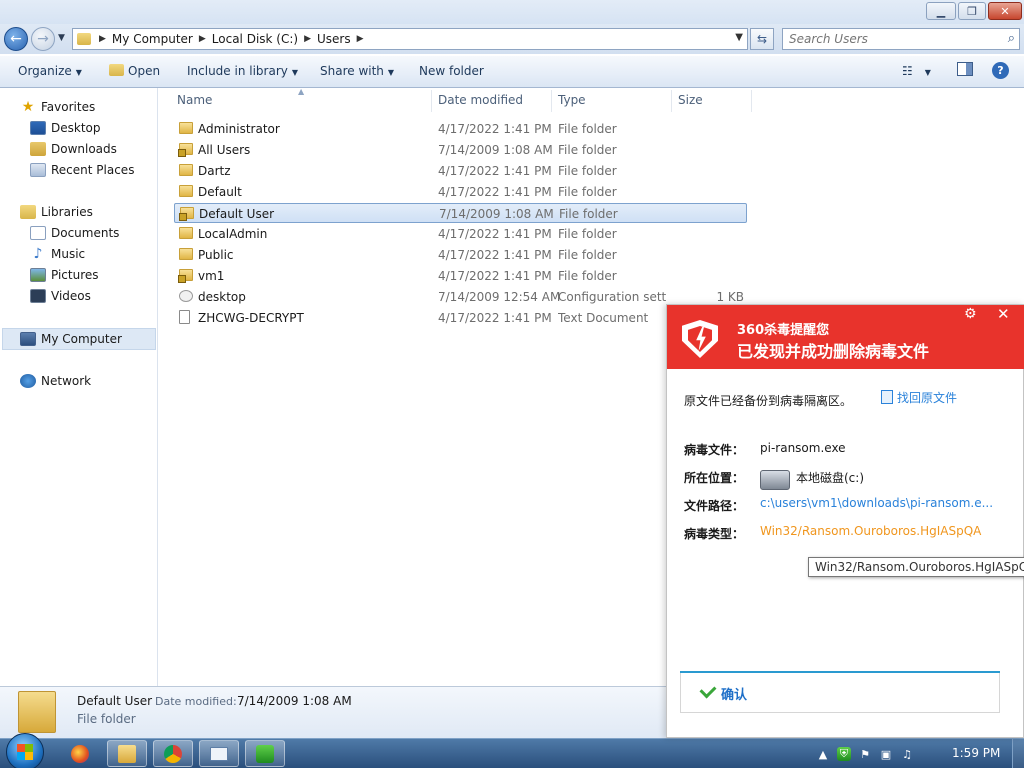 The image size is (1024, 768). What do you see at coordinates (144, 71) in the screenshot?
I see `open-label: Open` at bounding box center [144, 71].